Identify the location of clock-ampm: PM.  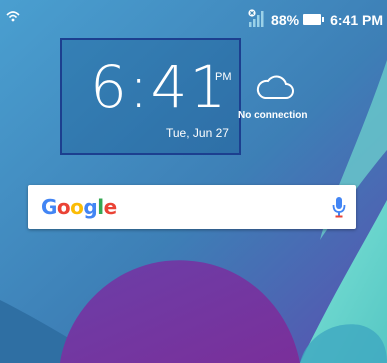
(223, 77).